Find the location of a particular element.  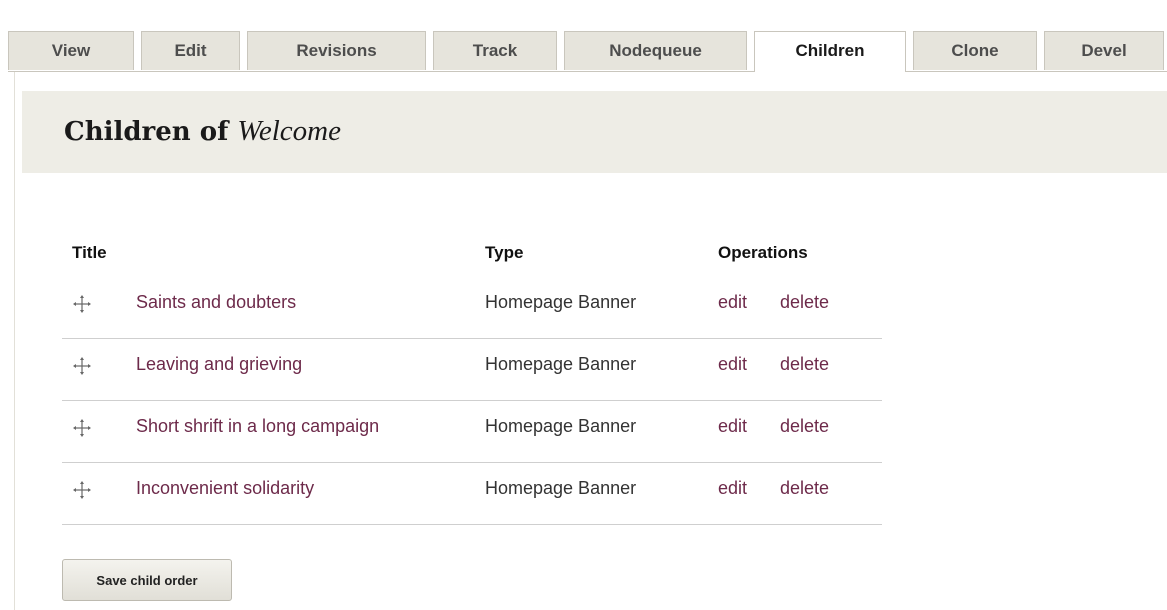

child-title-link: Inconvenient solidarity is located at coordinates (225, 488).